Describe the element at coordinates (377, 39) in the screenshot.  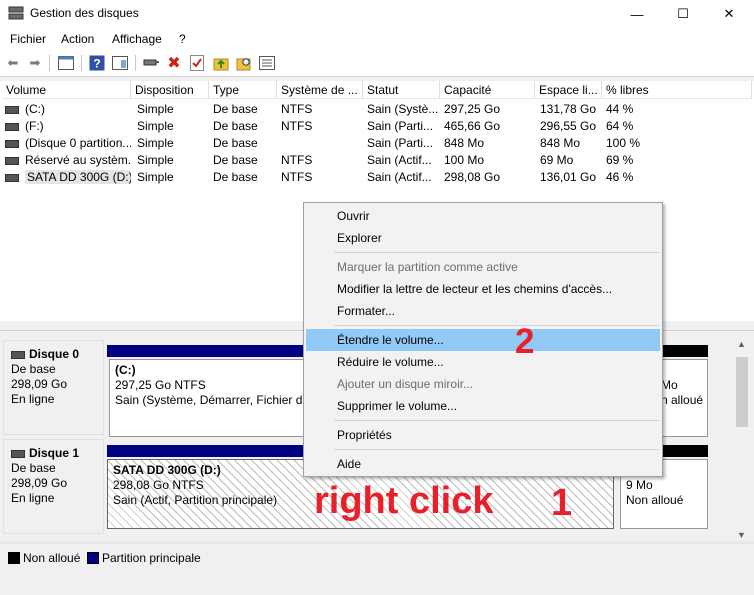
I see `menu-bar: Fichier Action Affichage ?` at that location.